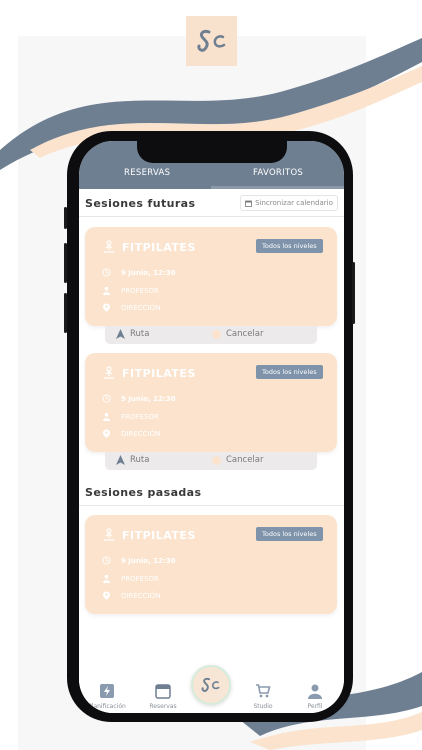  I want to click on app-logo, so click(211, 41).